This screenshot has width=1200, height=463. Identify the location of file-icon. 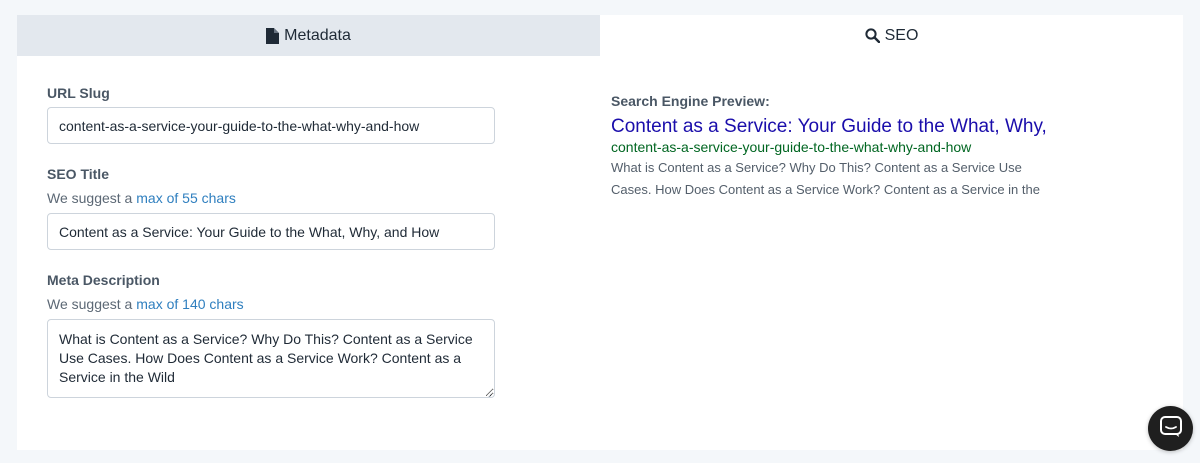
(273, 35).